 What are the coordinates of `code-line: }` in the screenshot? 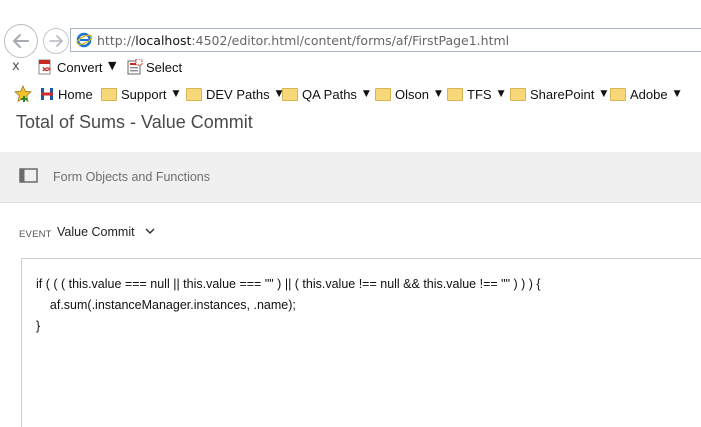 It's located at (38, 326).